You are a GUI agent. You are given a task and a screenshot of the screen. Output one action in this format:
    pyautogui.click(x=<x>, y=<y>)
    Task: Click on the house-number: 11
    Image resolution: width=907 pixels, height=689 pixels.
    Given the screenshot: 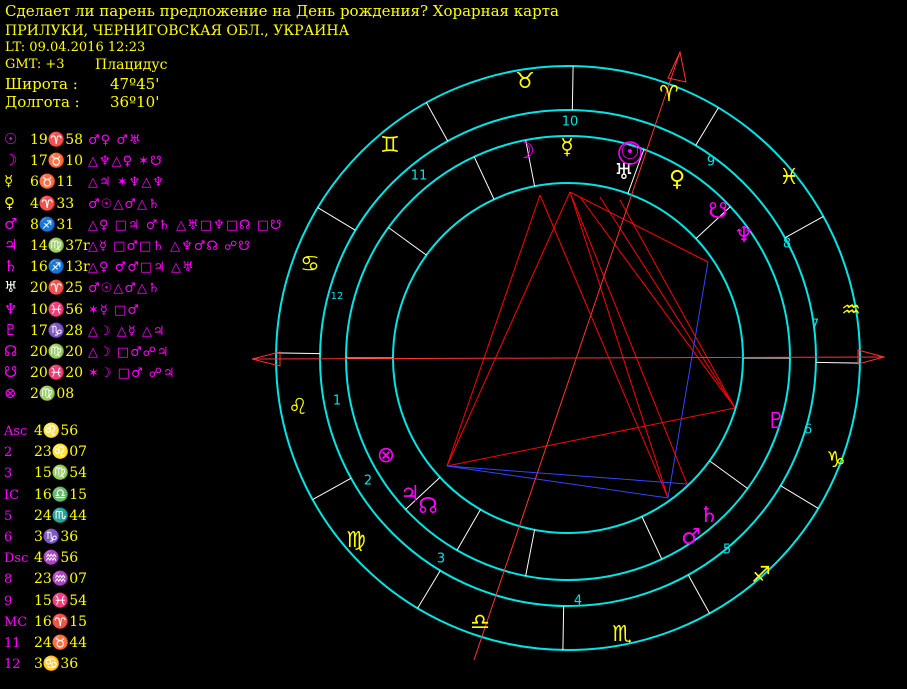 What is the action you would take?
    pyautogui.click(x=419, y=176)
    